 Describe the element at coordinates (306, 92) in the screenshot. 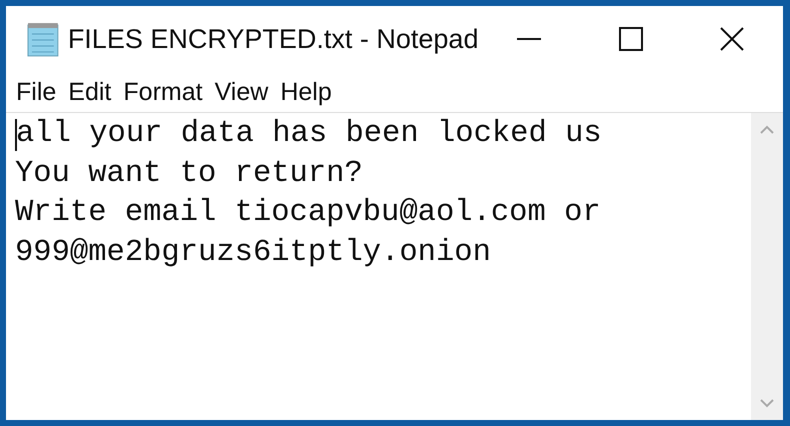

I see `menu-item: Help` at that location.